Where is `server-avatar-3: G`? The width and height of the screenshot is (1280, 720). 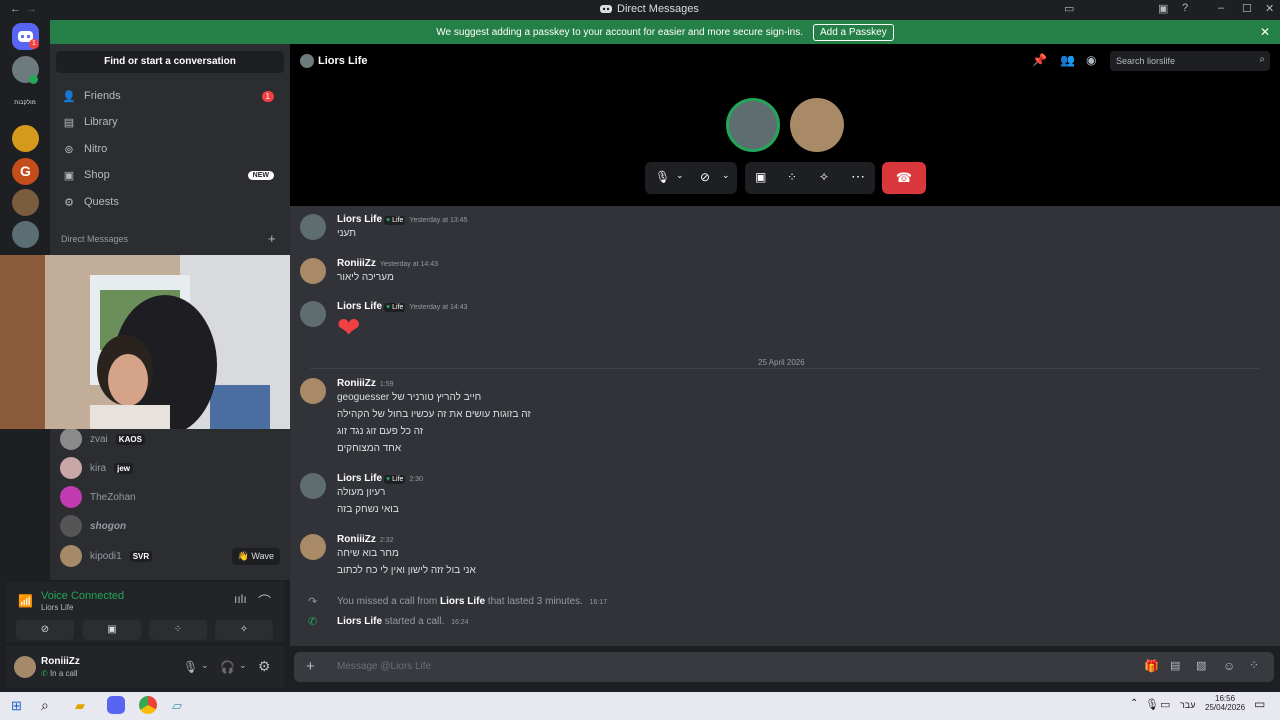
server-avatar-3: G is located at coordinates (25, 171).